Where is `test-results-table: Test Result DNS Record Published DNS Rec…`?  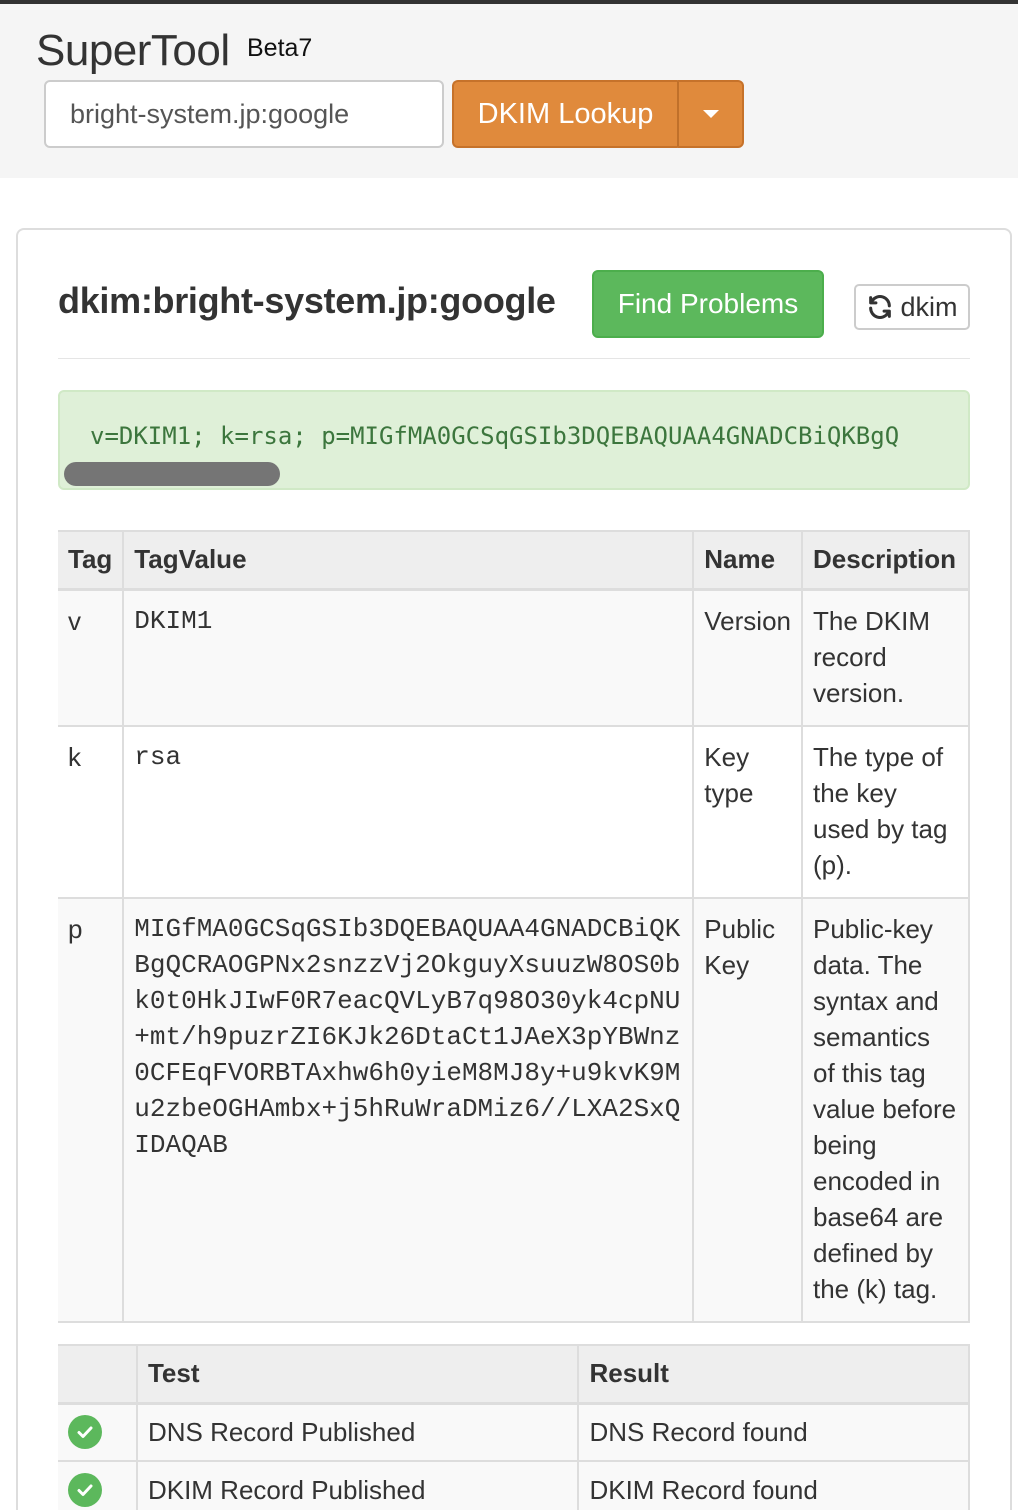
test-results-table: Test Result DNS Record Published DNS Rec… is located at coordinates (514, 1427).